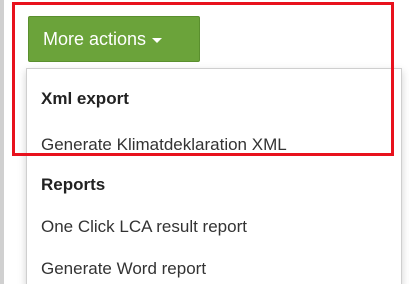  What do you see at coordinates (144, 227) in the screenshot?
I see `menu-item-one-click-lca-result-report: One Click LCA result report` at bounding box center [144, 227].